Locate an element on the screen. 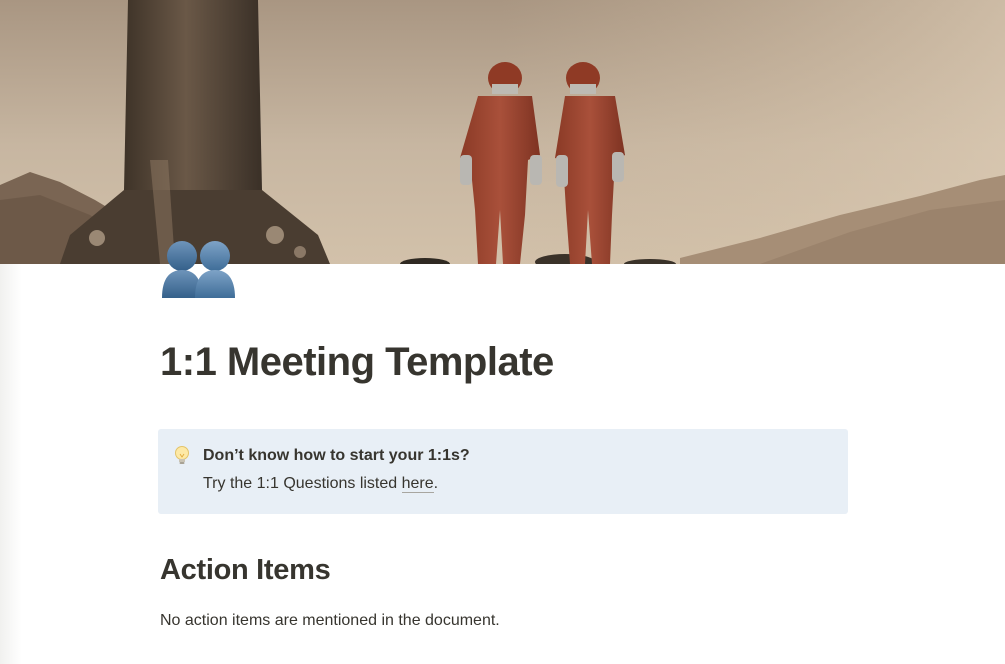 This screenshot has width=1005, height=664. action-items-heading: Action Items is located at coordinates (245, 570).